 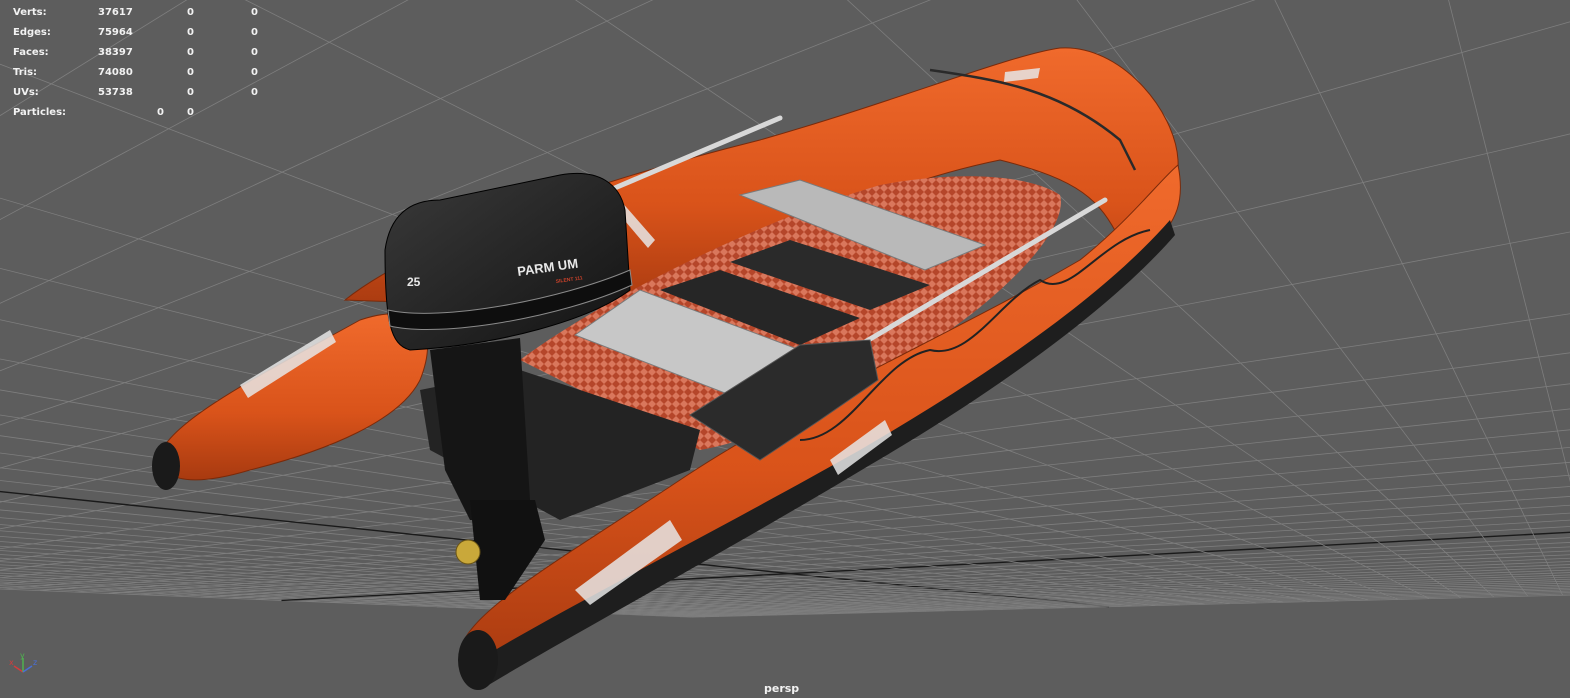 I want to click on z-axis-label: z, so click(x=35, y=662).